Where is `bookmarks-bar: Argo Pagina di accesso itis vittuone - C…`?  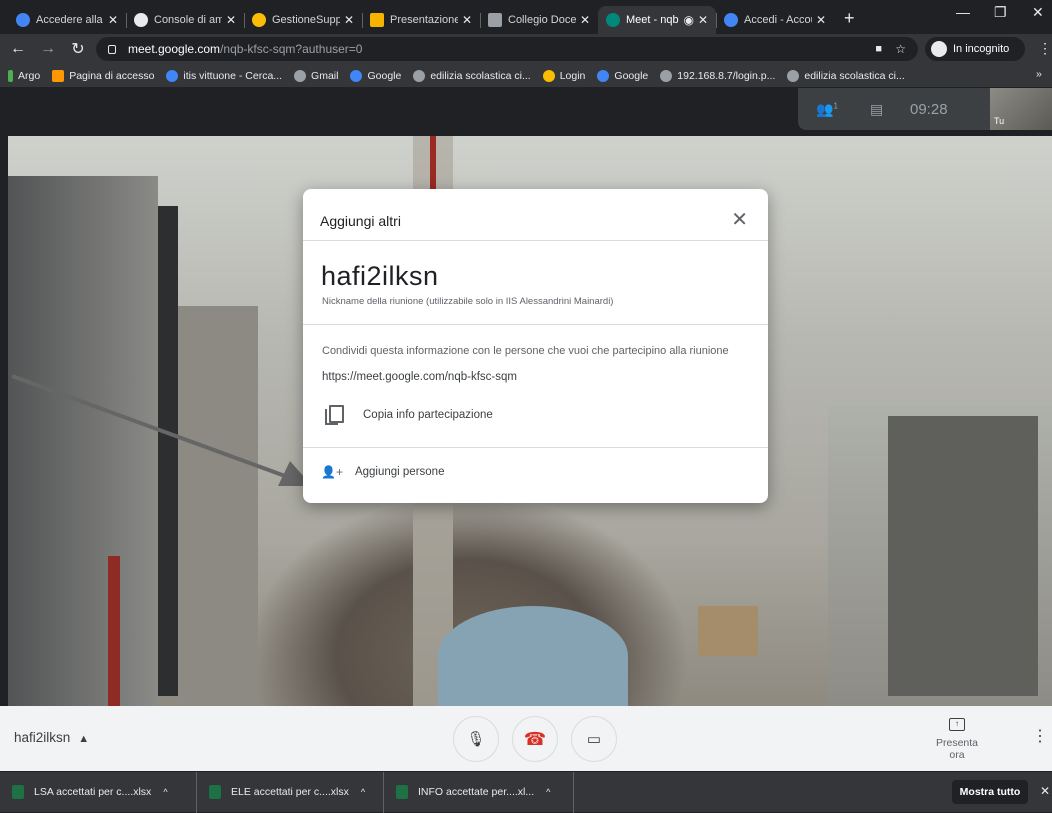 bookmarks-bar: Argo Pagina di accesso itis vittuone - C… is located at coordinates (526, 76).